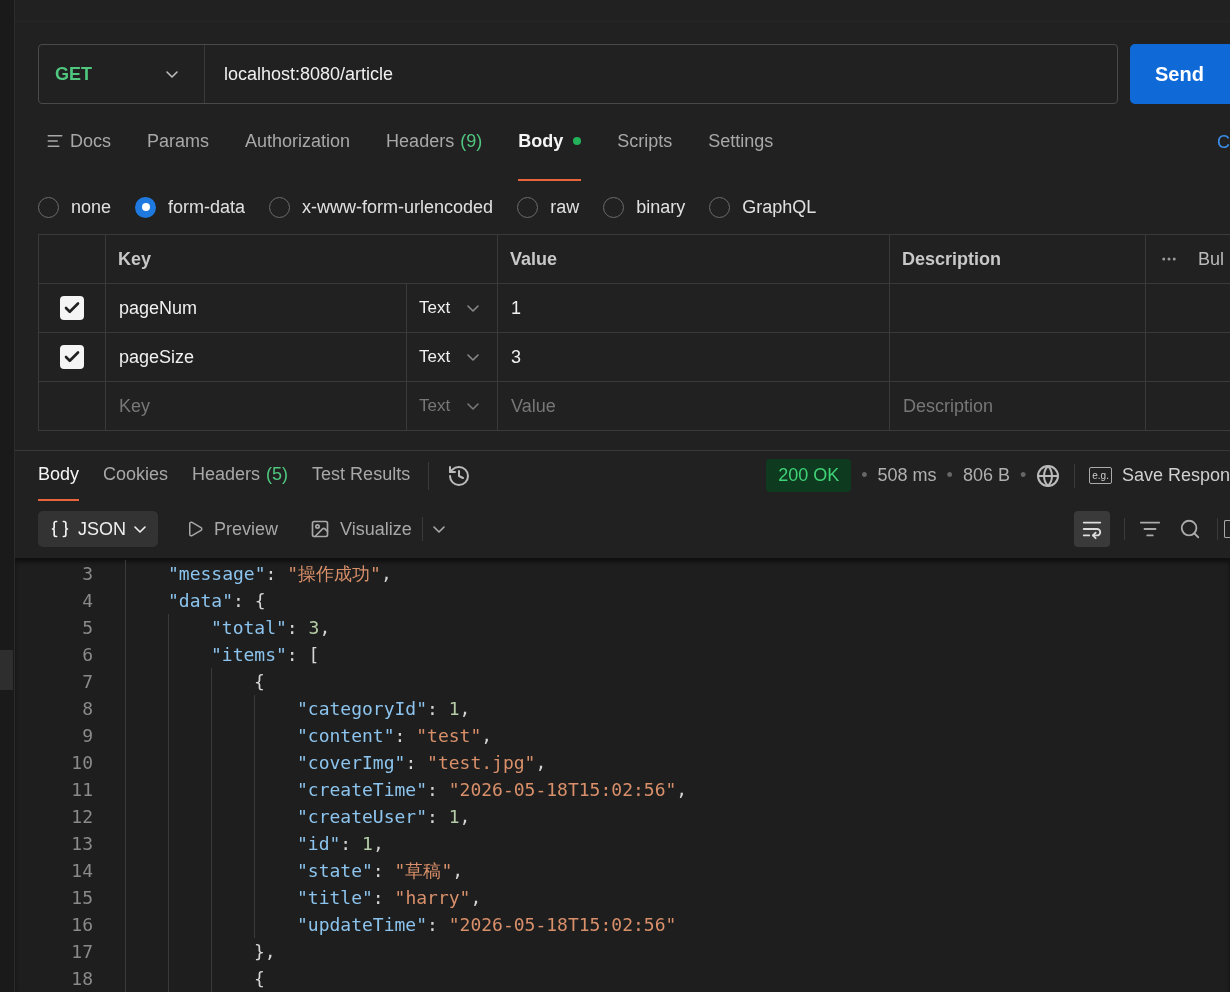 Image resolution: width=1230 pixels, height=992 pixels. What do you see at coordinates (87, 682) in the screenshot?
I see `line-number: 7` at bounding box center [87, 682].